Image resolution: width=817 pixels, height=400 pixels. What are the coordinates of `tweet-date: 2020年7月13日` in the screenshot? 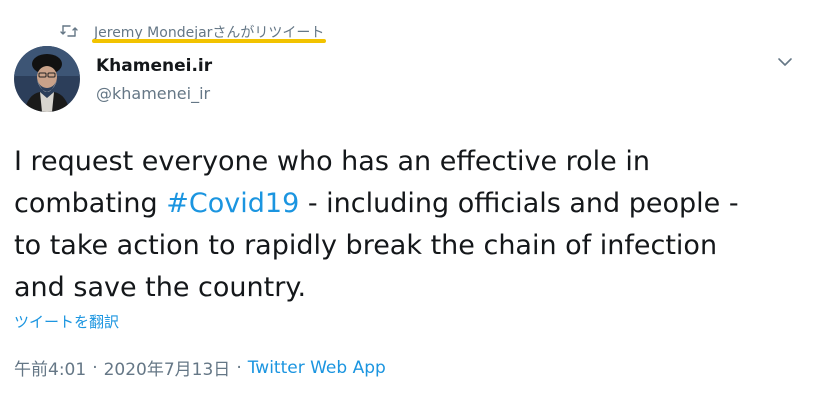 It's located at (167, 367).